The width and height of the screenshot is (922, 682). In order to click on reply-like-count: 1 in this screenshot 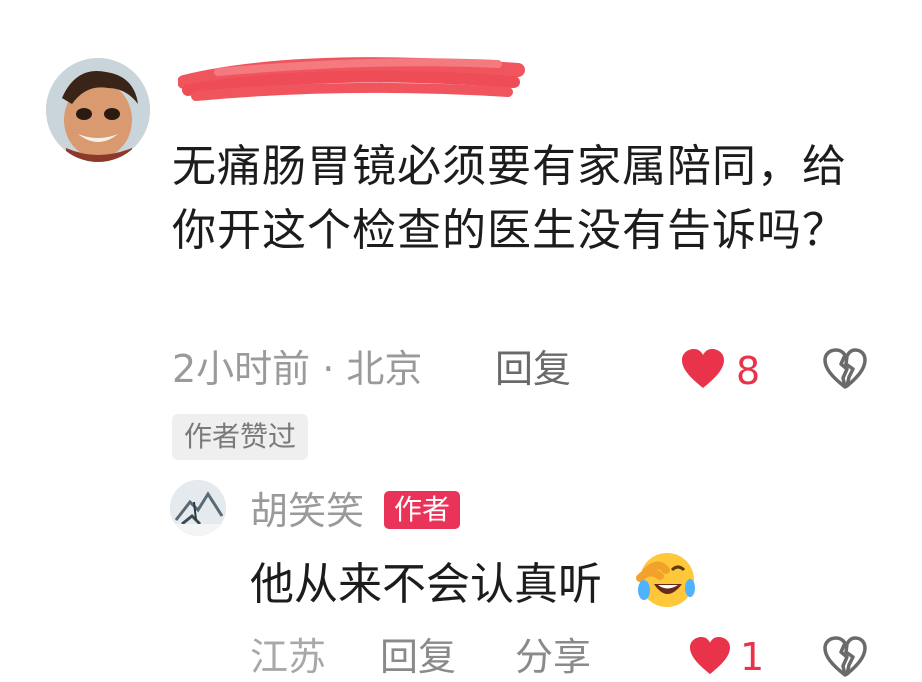, I will do `click(752, 657)`.